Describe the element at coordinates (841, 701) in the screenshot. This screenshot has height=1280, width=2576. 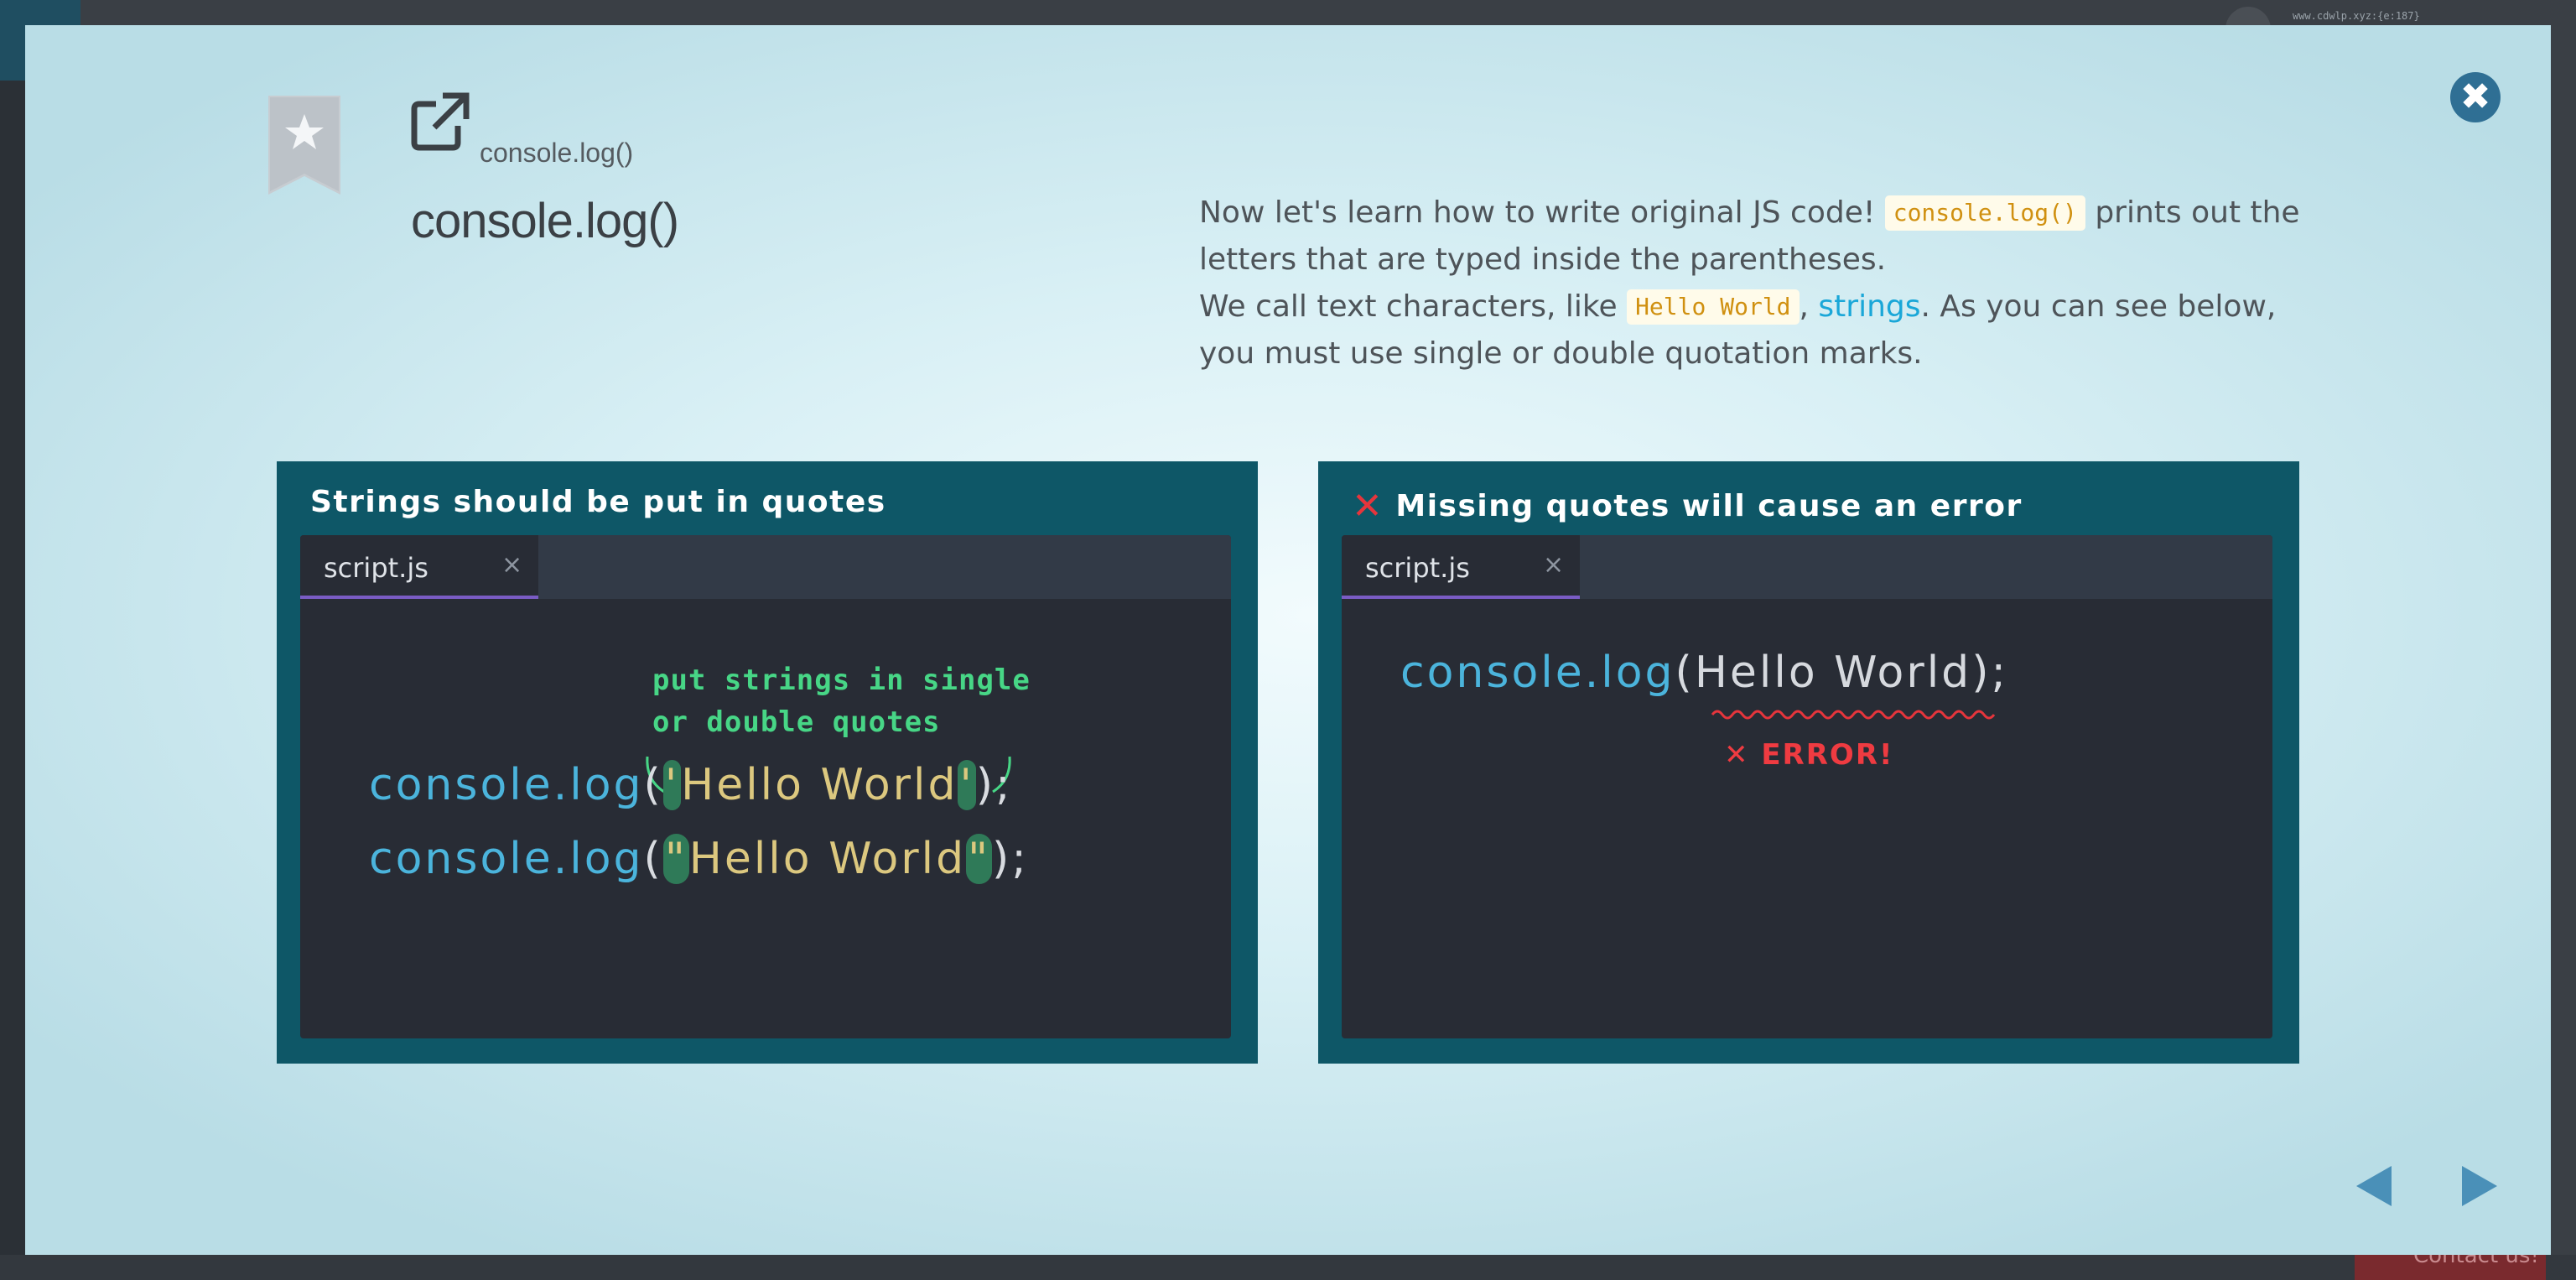
I see `annotation: put strings in single or double quotes` at that location.